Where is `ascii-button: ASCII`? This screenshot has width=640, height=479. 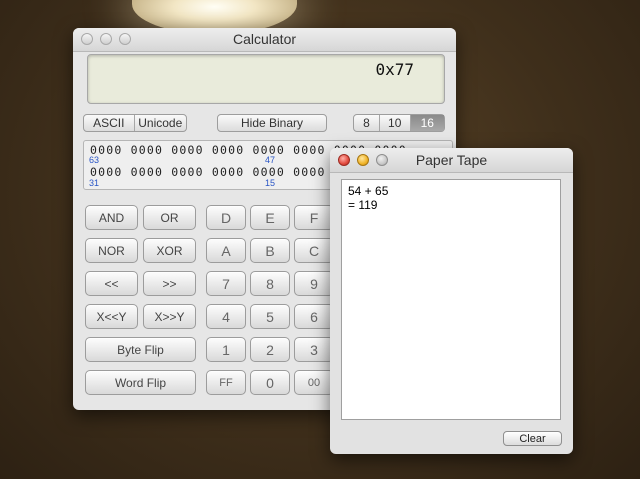 ascii-button: ASCII is located at coordinates (109, 123).